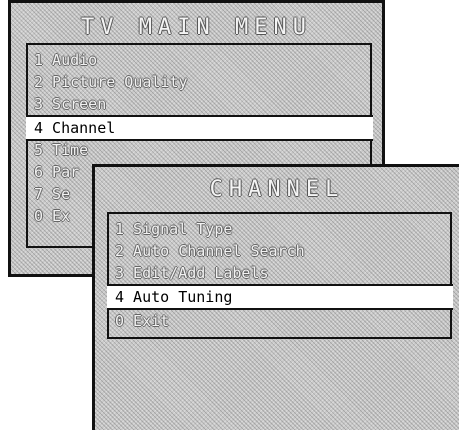 This screenshot has width=459, height=430. I want to click on menu-item-screen: 3 Screen, so click(202, 104).